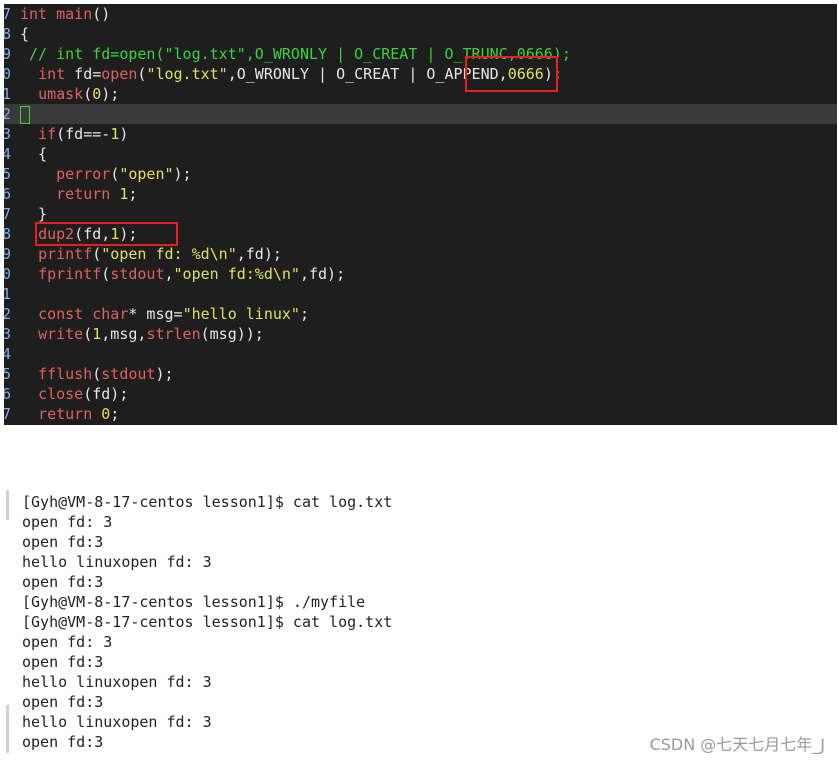 The width and height of the screenshot is (839, 761). I want to click on code-token: umask, so click(61, 94).